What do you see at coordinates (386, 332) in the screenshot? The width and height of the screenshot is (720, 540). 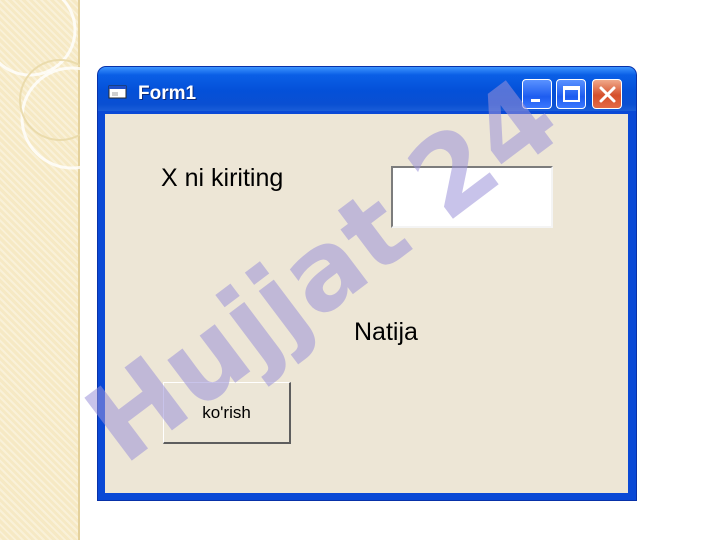 I see `result-label: Natija` at bounding box center [386, 332].